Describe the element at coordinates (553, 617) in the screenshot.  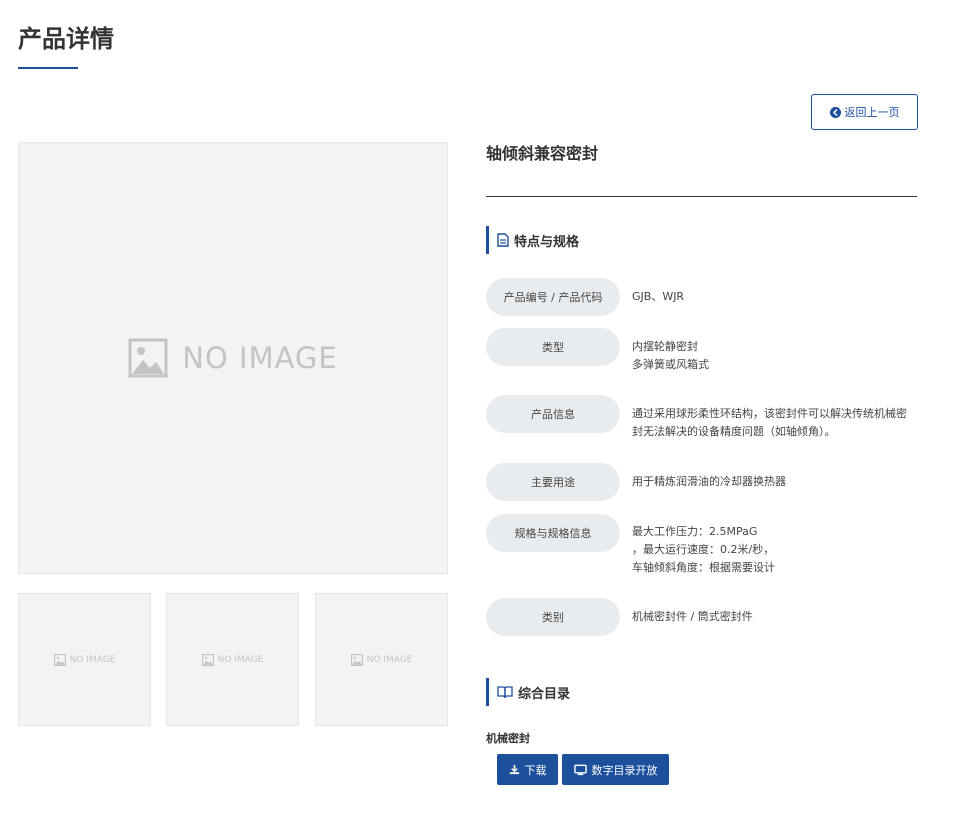
I see `spec-label-category: 类别` at that location.